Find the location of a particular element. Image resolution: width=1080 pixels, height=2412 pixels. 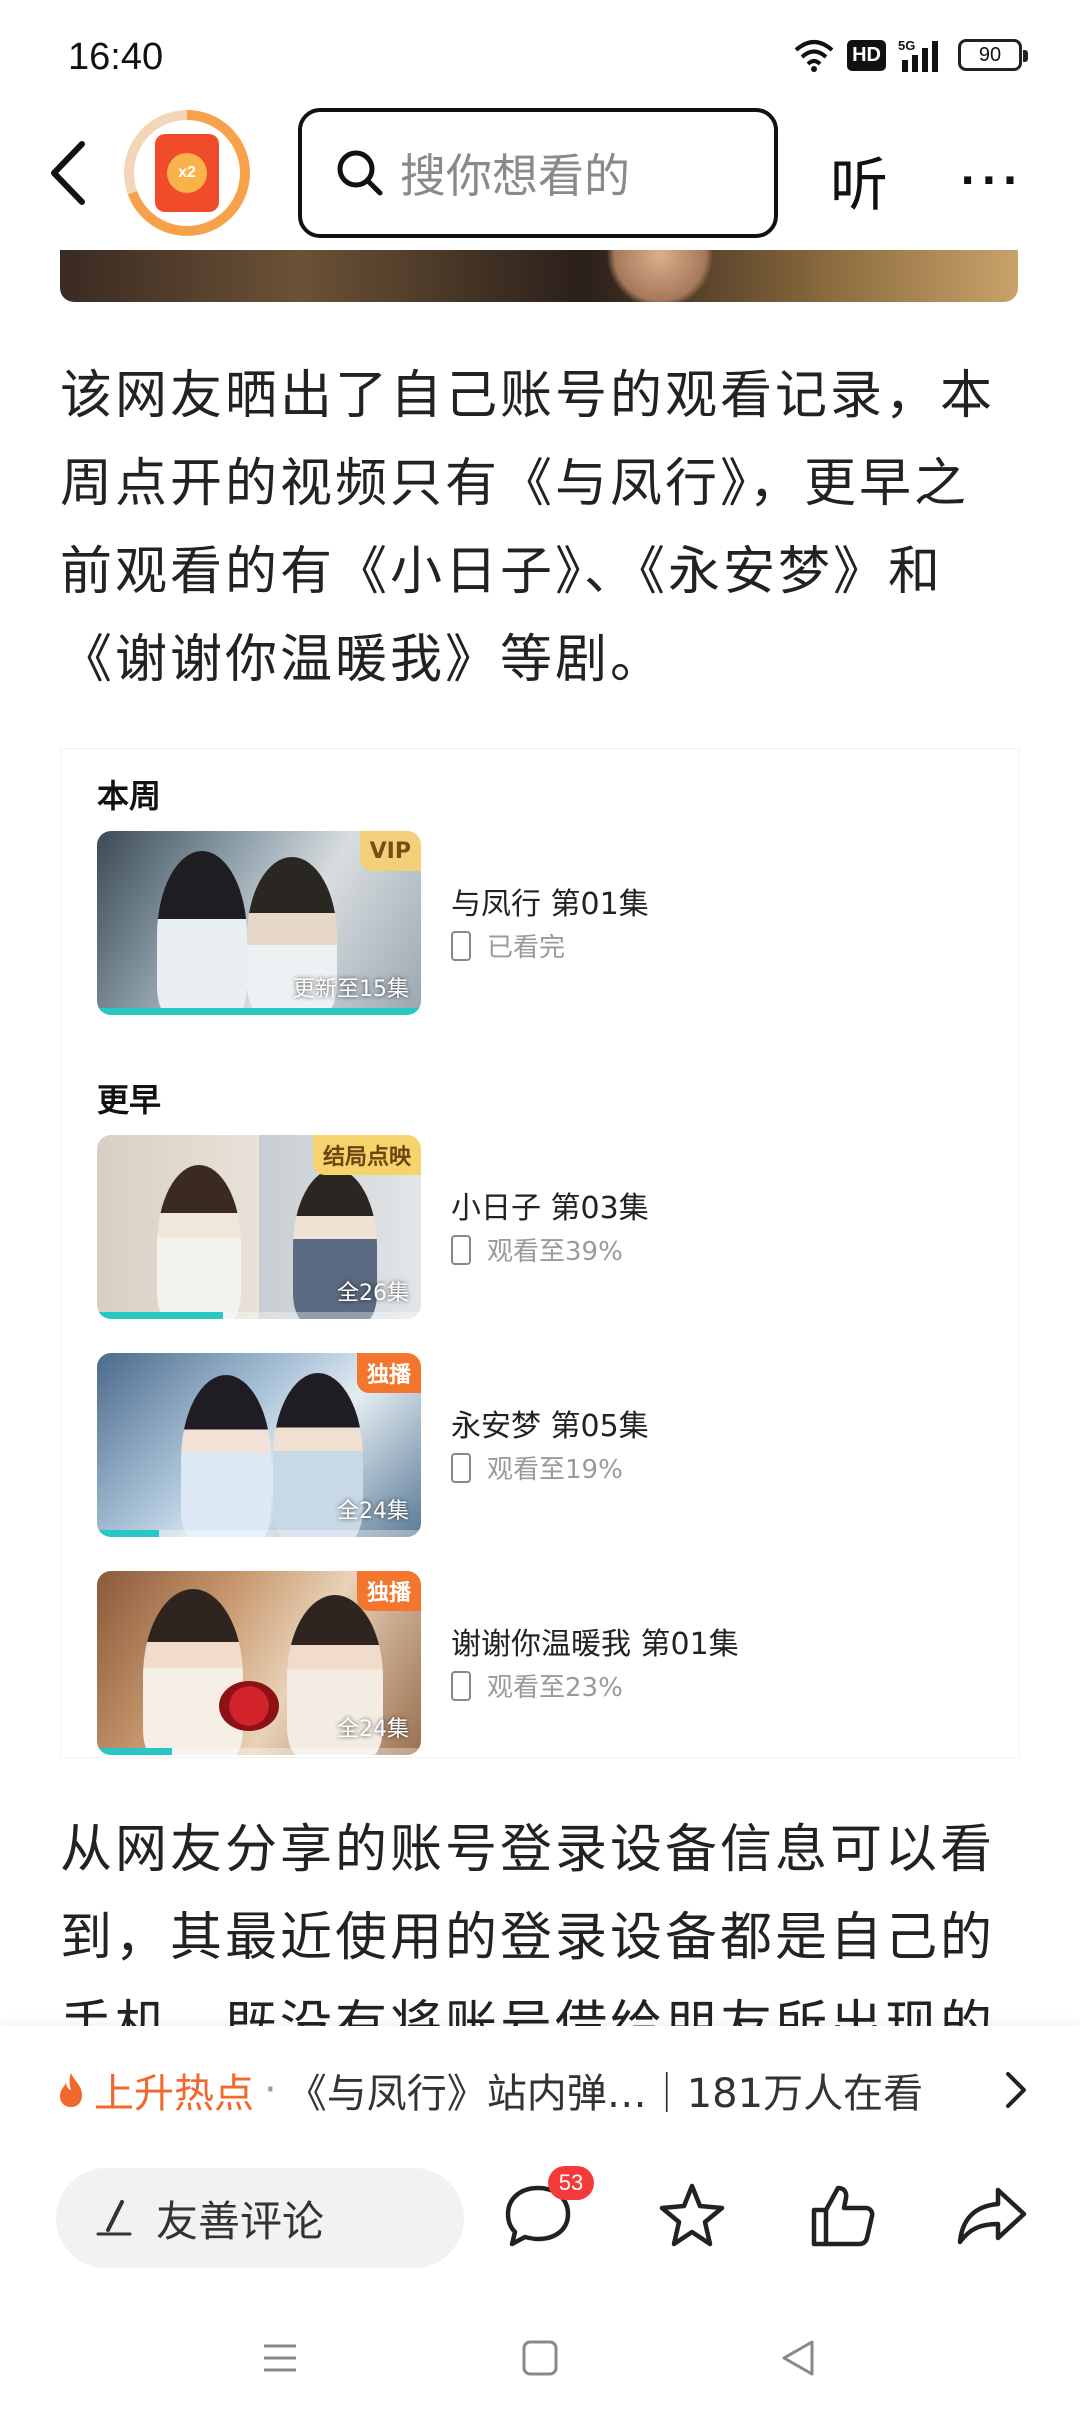

pen-icon is located at coordinates (114, 2218).